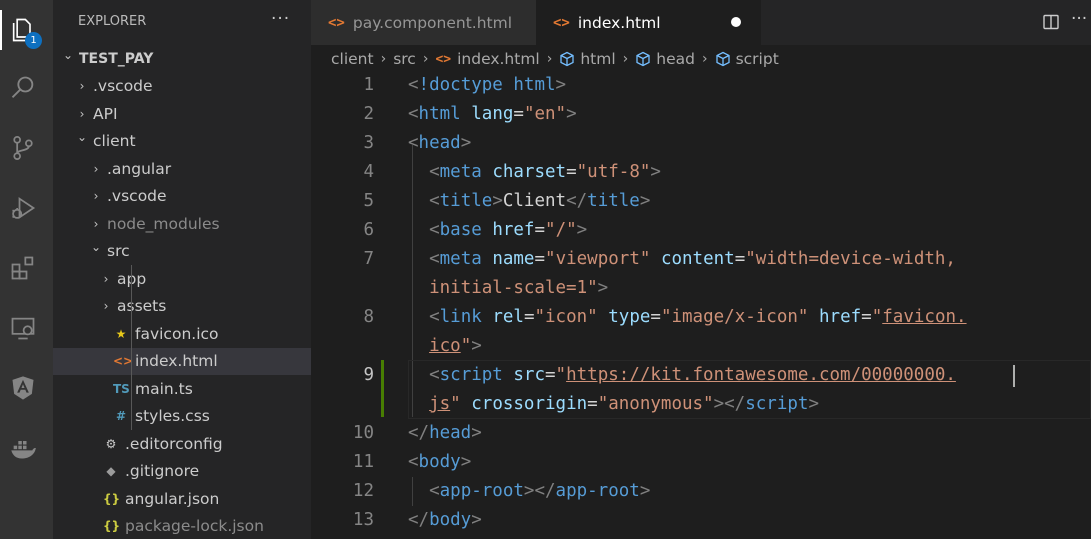  What do you see at coordinates (182, 471) in the screenshot?
I see `tree-file-item: ◆ .gitignore` at bounding box center [182, 471].